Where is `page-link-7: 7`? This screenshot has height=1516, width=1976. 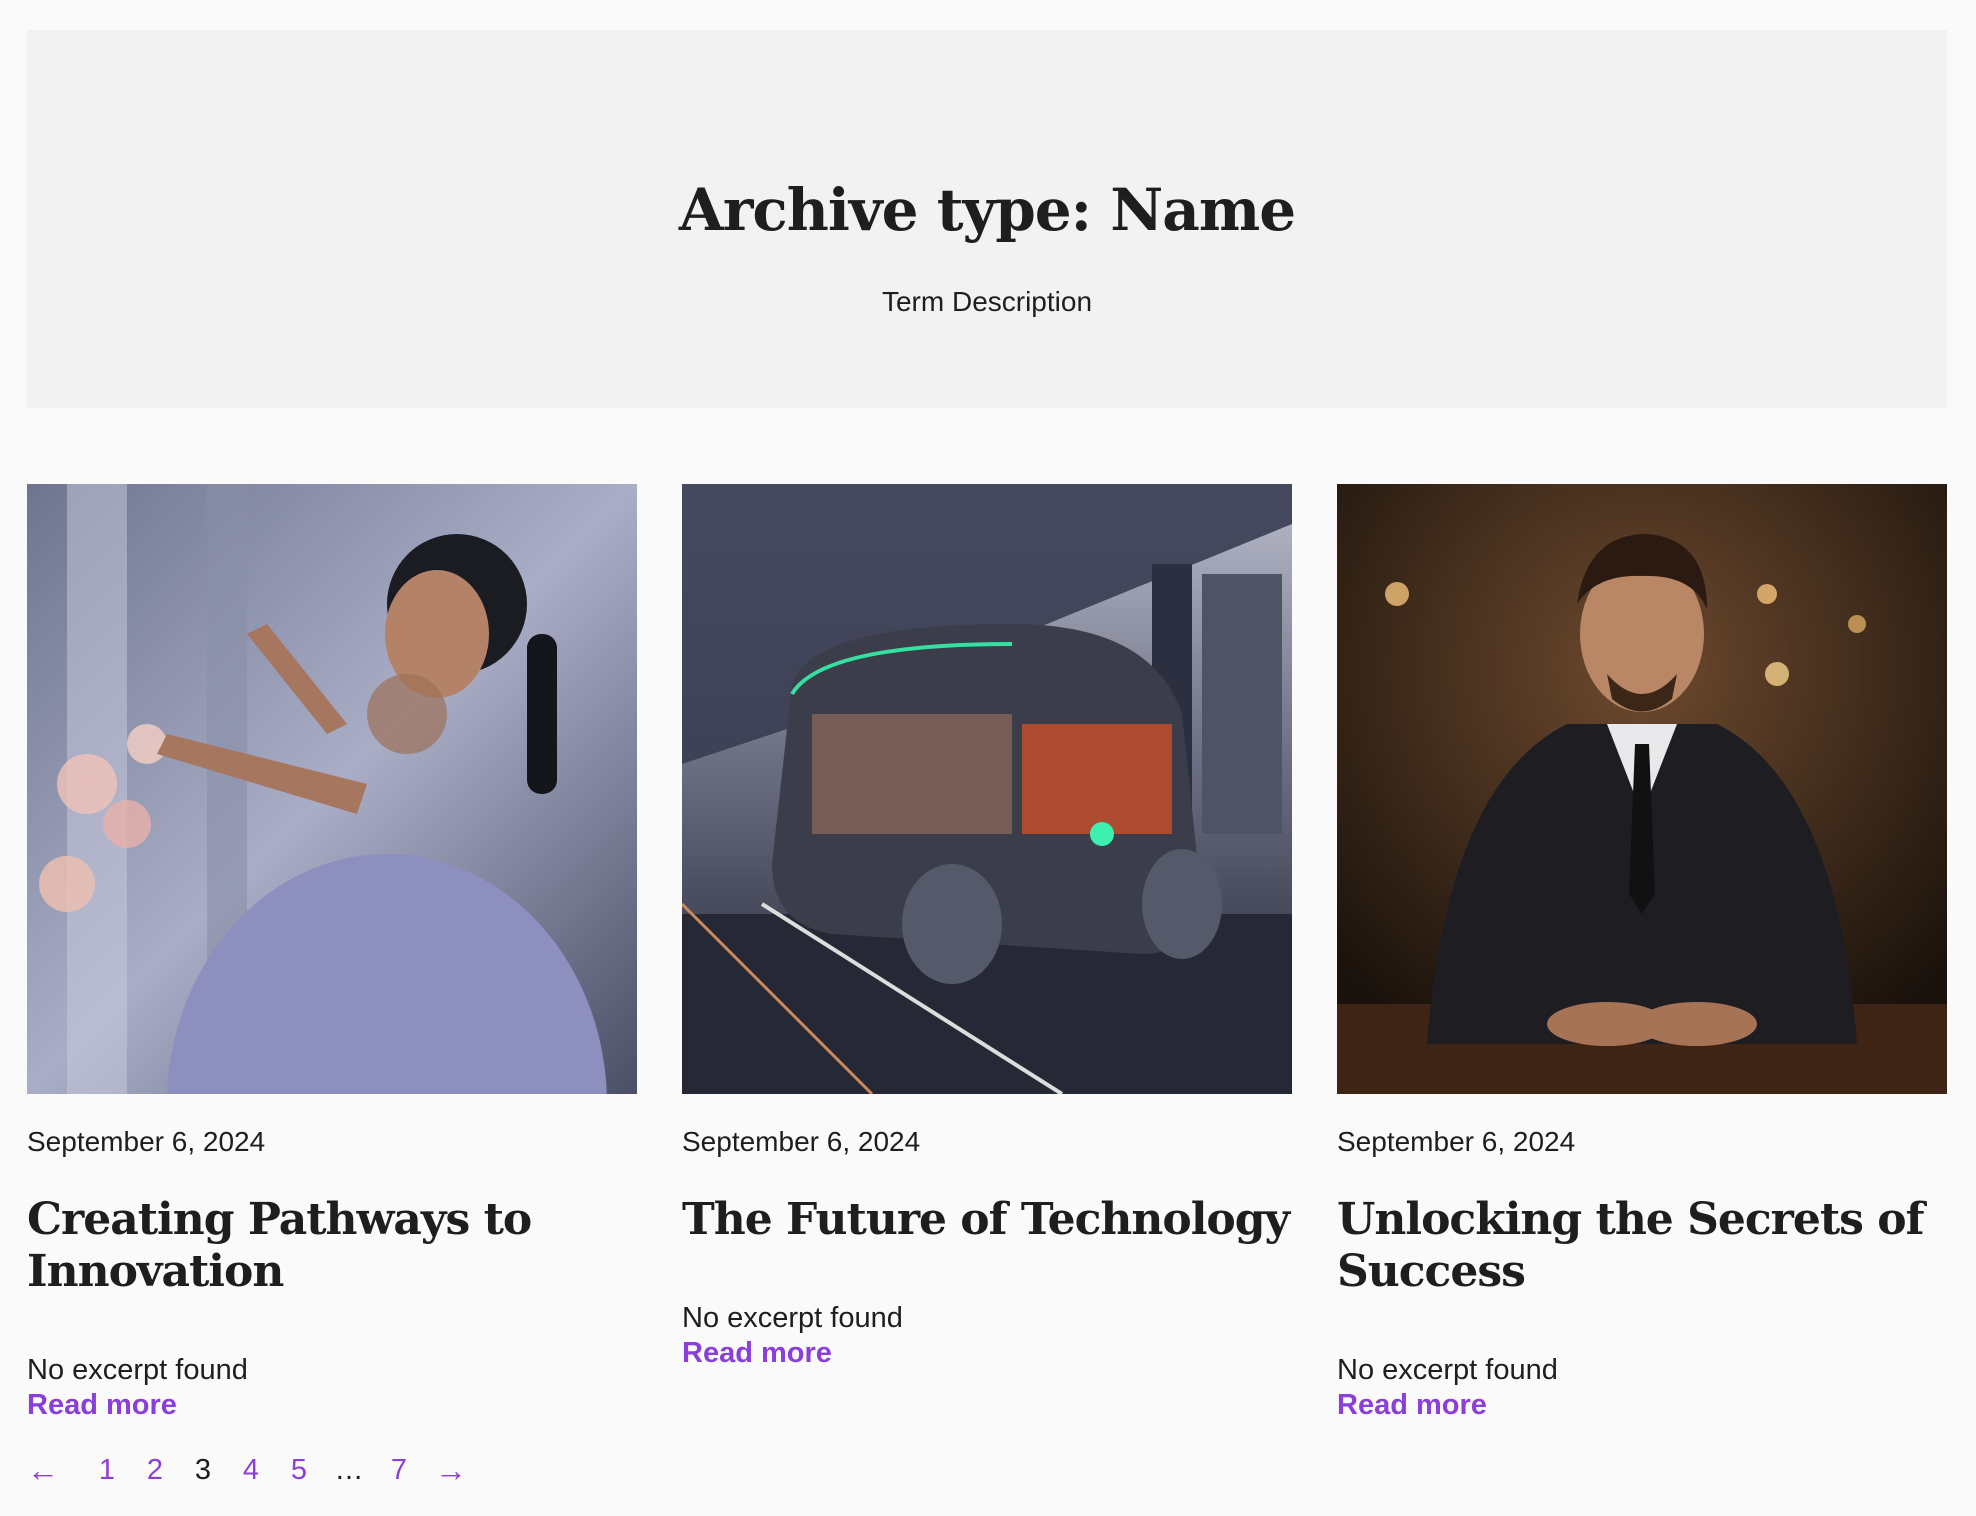
page-link-7: 7 is located at coordinates (399, 1470).